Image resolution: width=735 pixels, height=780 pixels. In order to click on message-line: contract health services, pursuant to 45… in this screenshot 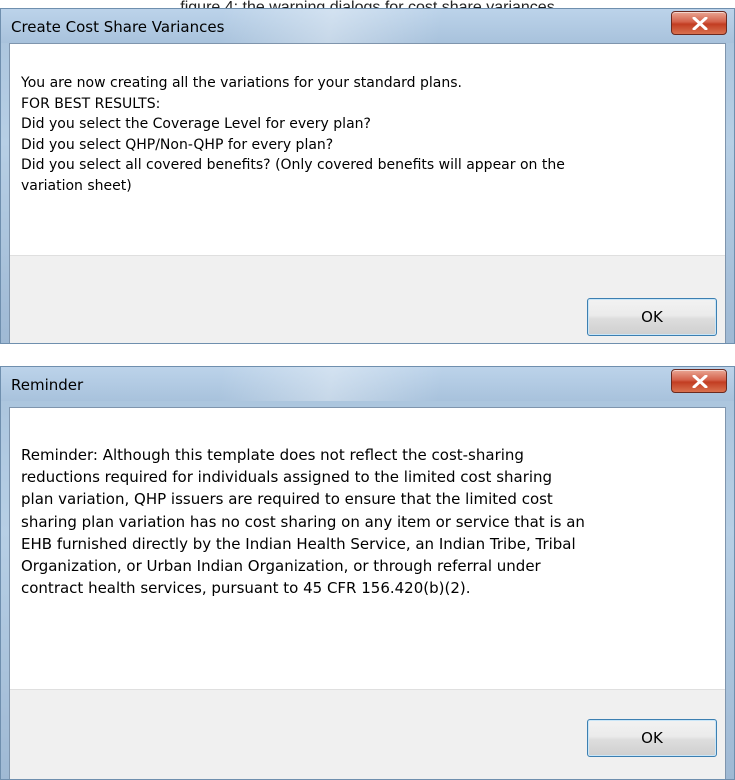, I will do `click(246, 588)`.